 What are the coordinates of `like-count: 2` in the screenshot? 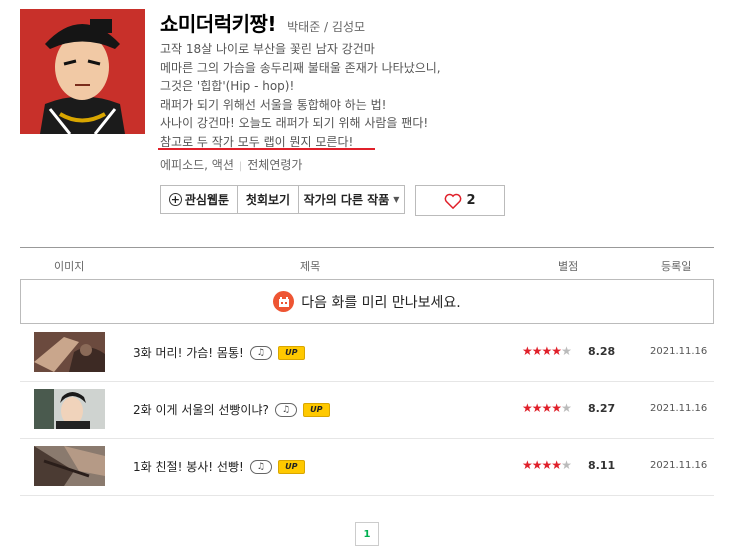 It's located at (471, 200).